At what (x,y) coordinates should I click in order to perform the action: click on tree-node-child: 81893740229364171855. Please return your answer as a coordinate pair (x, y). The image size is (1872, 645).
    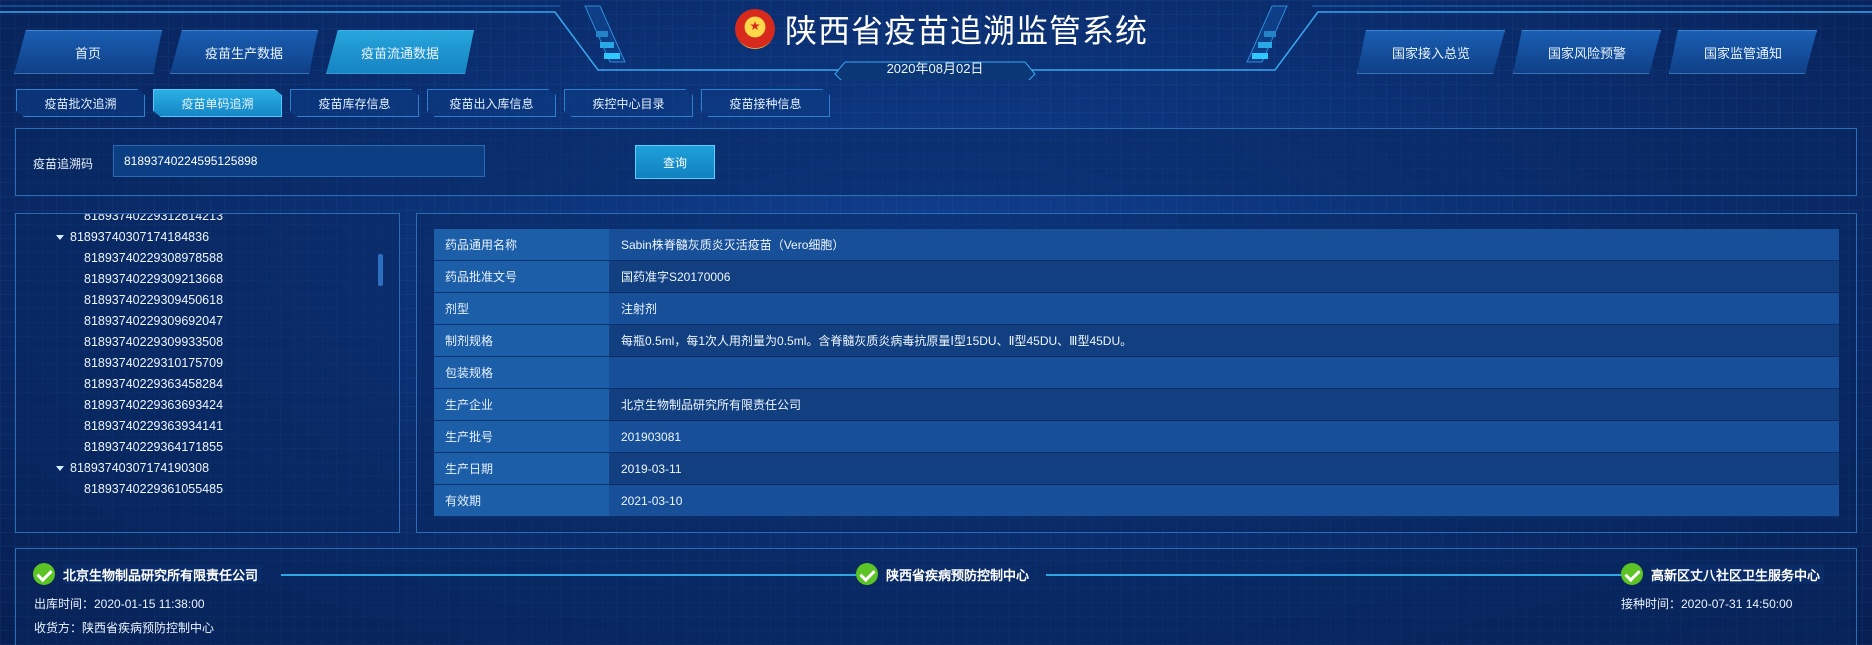
    Looking at the image, I should click on (153, 447).